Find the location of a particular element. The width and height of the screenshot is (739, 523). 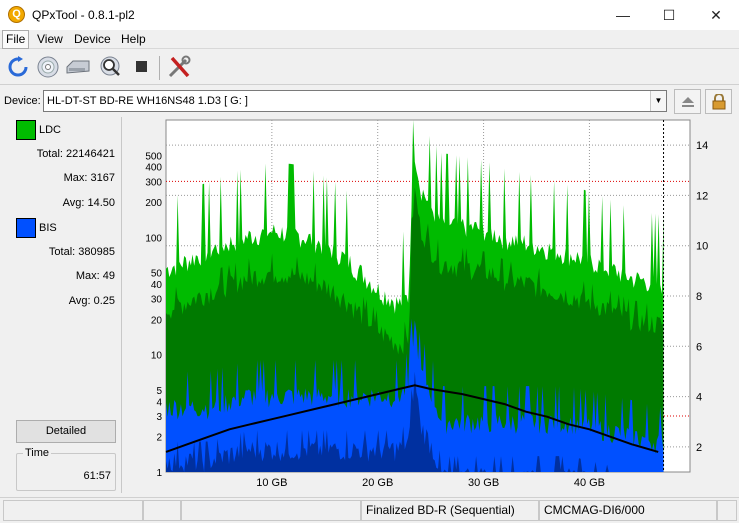

eject-button is located at coordinates (687, 101).